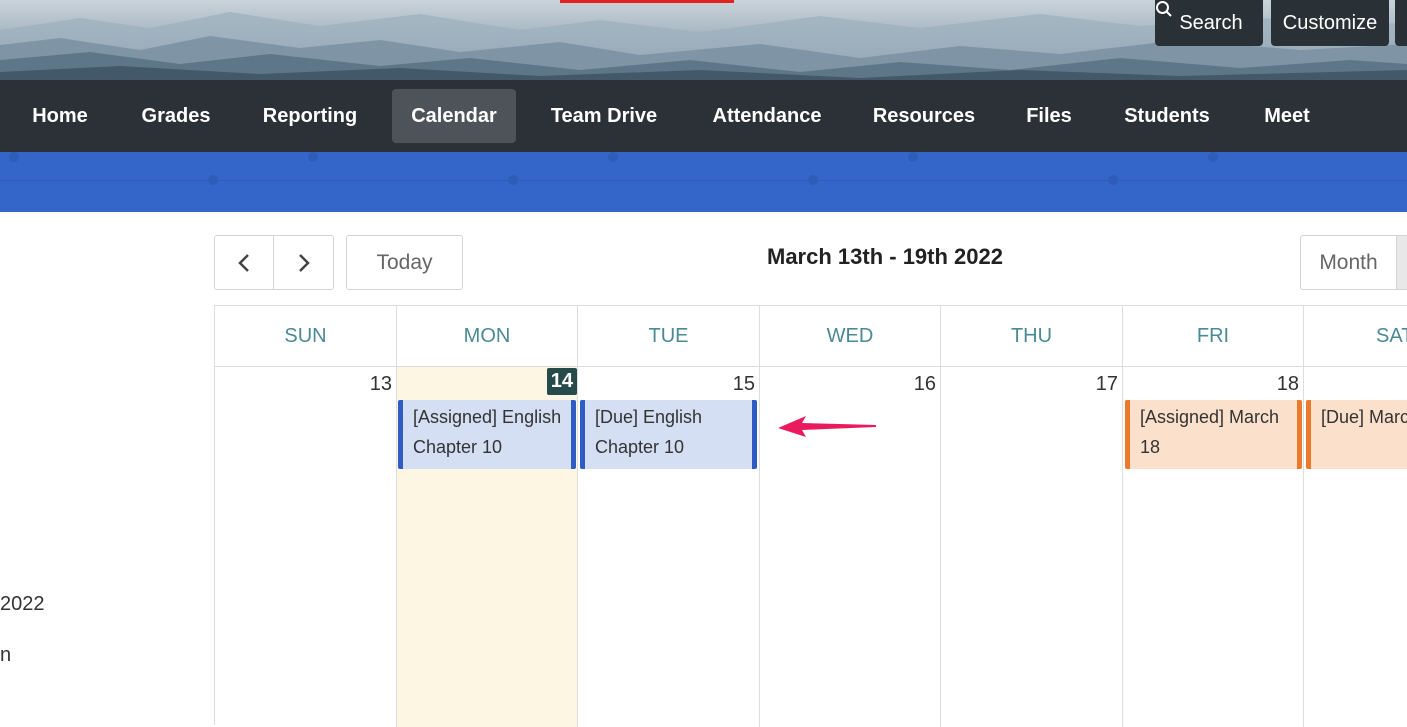  I want to click on annotation-arrow-icon, so click(827, 426).